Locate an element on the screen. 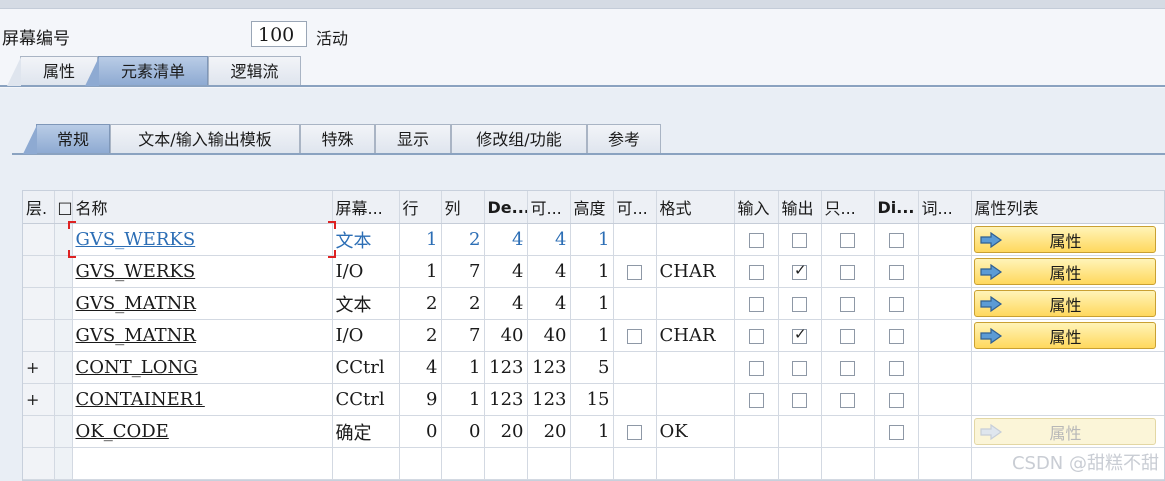  table-row: GVS_MATNRI/O2740401CHAR属性 is located at coordinates (593, 335).